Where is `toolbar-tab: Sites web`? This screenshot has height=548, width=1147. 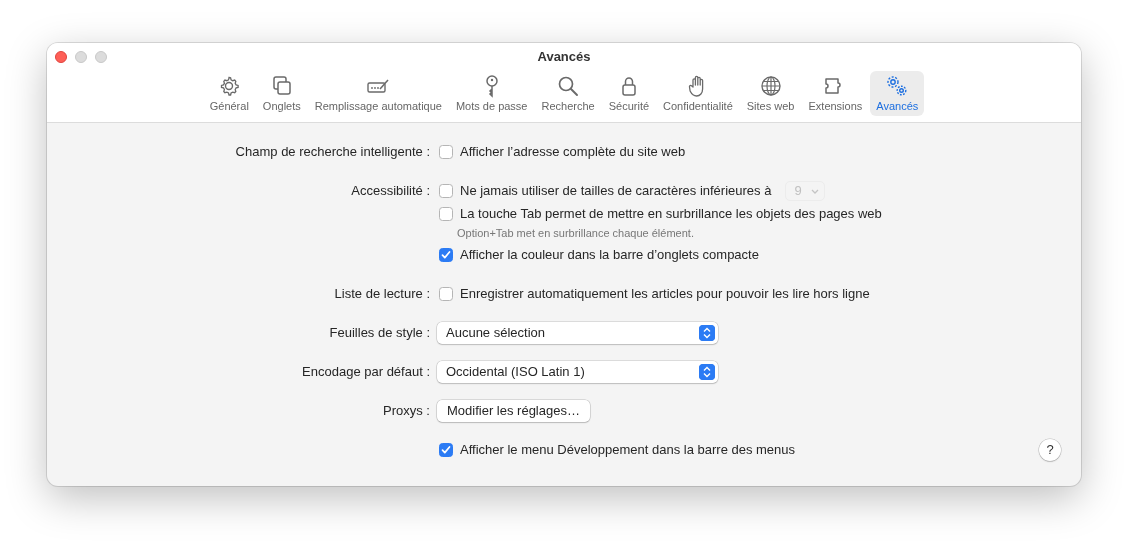 toolbar-tab: Sites web is located at coordinates (770, 93).